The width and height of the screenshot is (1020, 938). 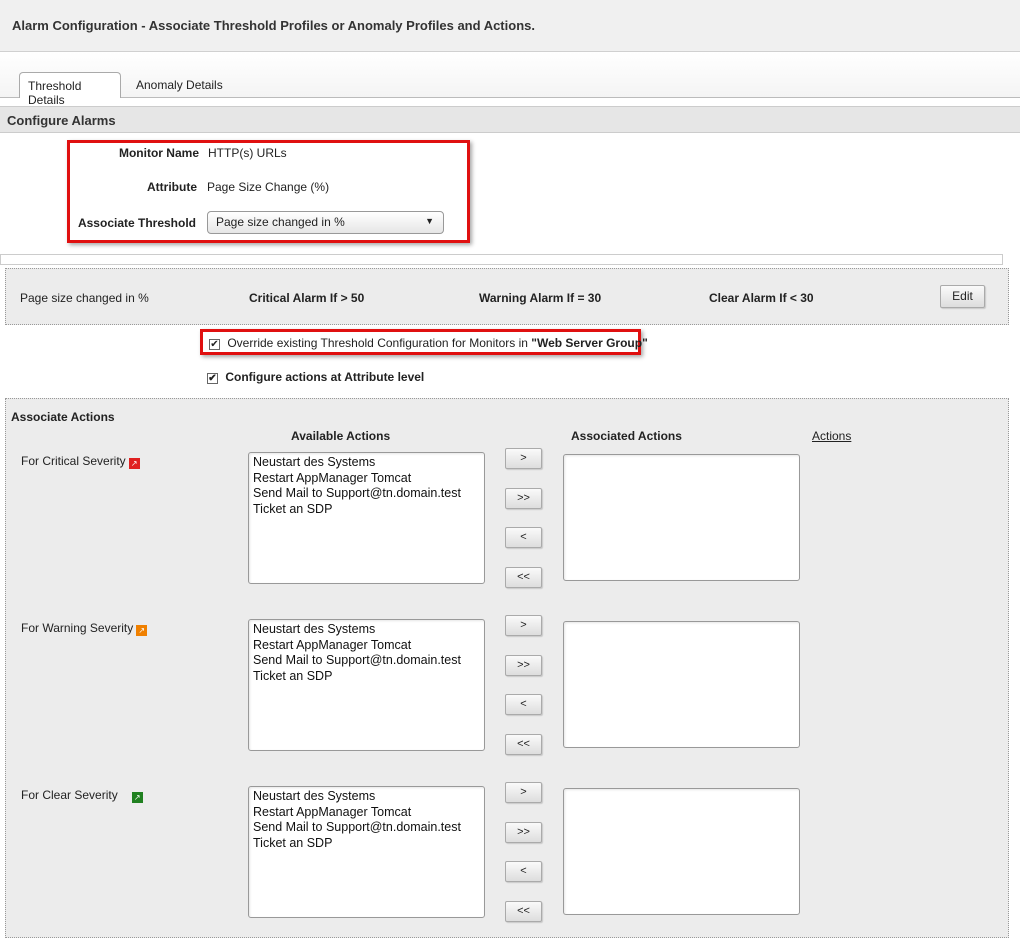 I want to click on dropdown-arrow-icon: ▼, so click(x=429, y=221).